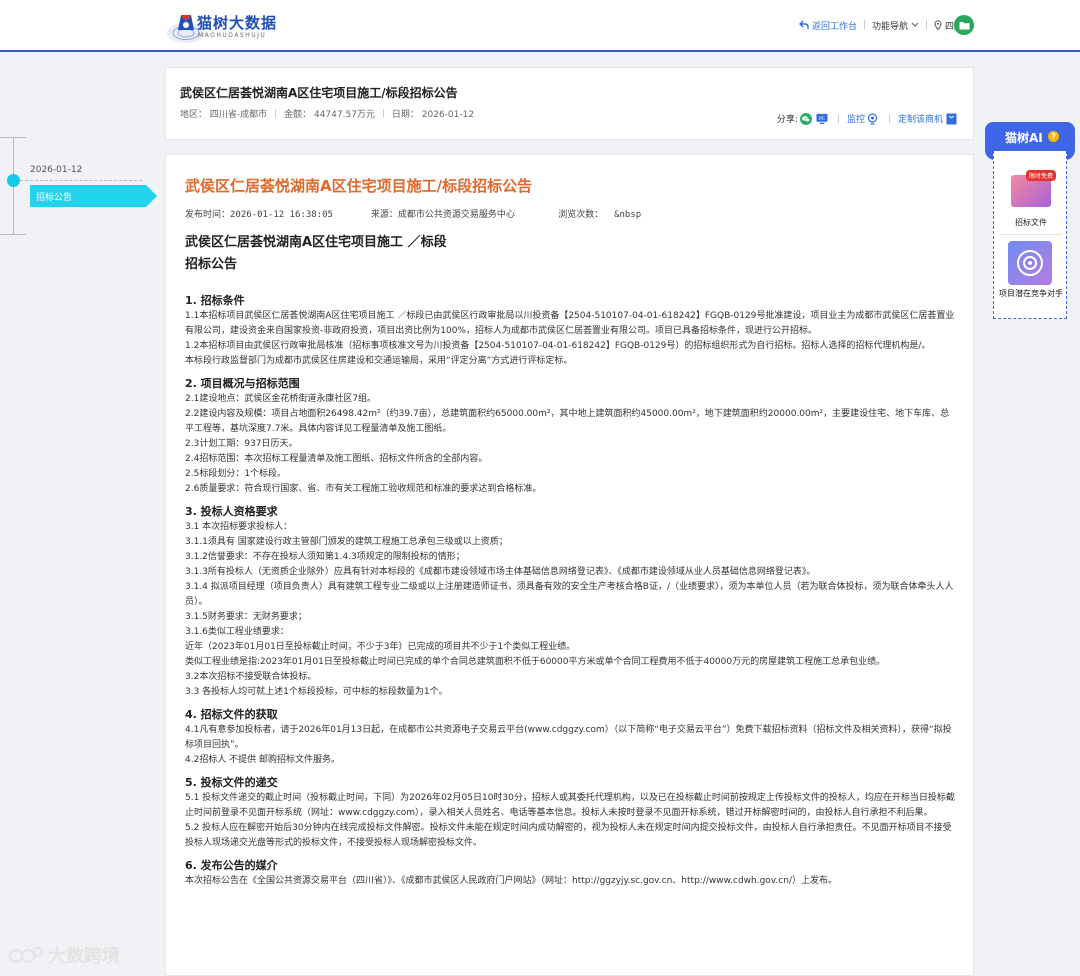 This screenshot has width=1080, height=976. What do you see at coordinates (920, 118) in the screenshot?
I see `subscribe-opportunity-link: 定制该商机` at bounding box center [920, 118].